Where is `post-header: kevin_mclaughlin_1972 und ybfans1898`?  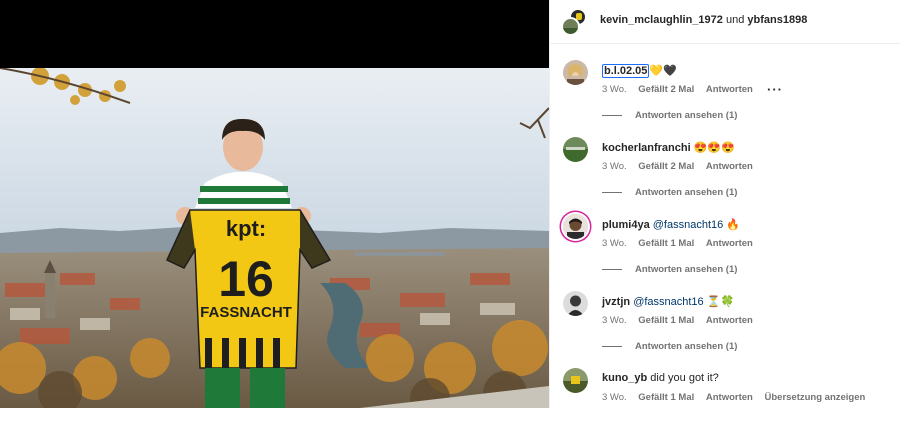 post-header: kevin_mclaughlin_1972 und ybfans1898 is located at coordinates (725, 22).